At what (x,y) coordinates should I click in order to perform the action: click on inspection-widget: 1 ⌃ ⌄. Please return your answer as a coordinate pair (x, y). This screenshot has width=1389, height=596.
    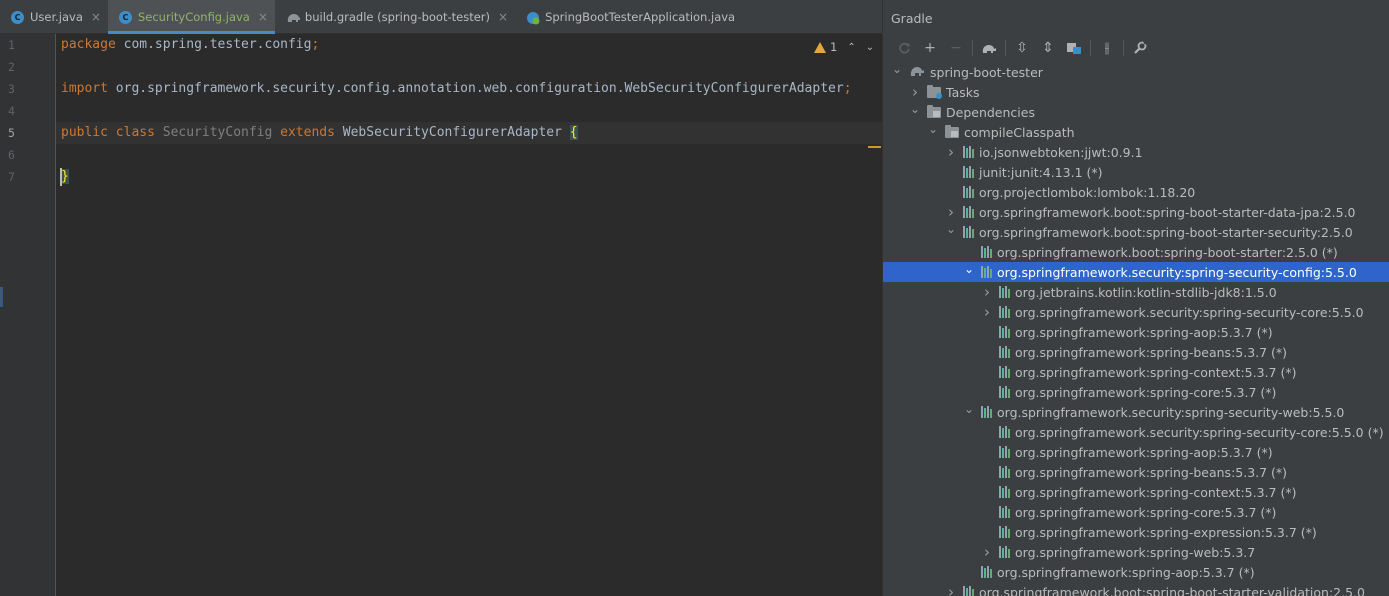
    Looking at the image, I should click on (844, 47).